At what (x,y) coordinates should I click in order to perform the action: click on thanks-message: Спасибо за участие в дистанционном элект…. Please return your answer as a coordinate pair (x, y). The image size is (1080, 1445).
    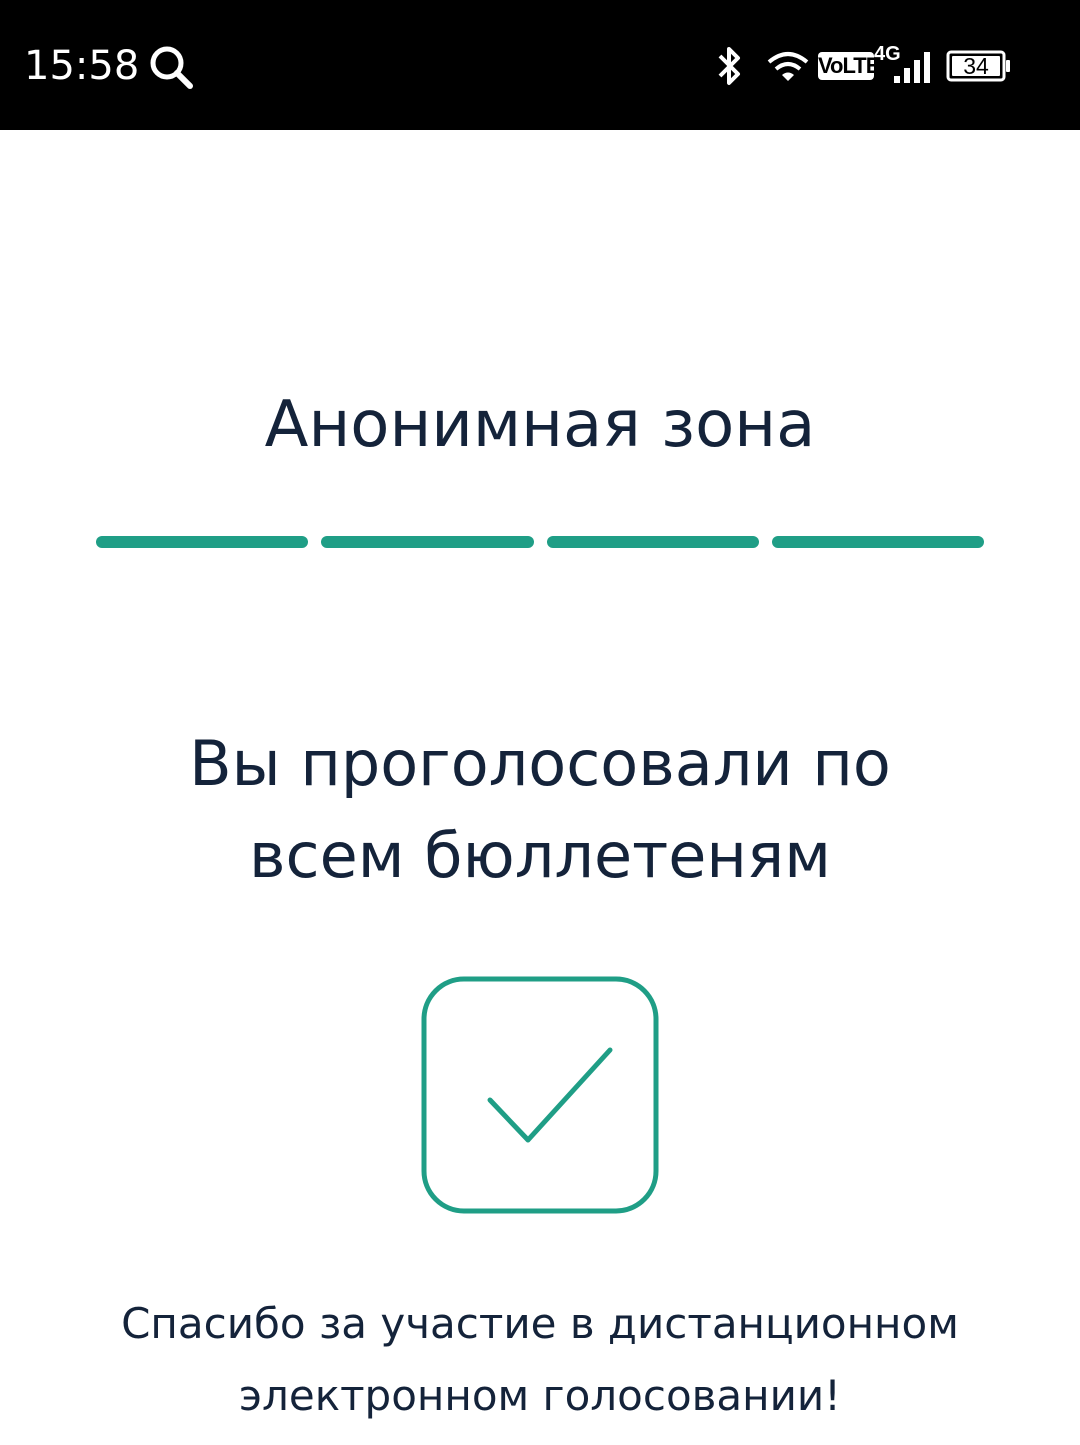
    Looking at the image, I should click on (540, 1360).